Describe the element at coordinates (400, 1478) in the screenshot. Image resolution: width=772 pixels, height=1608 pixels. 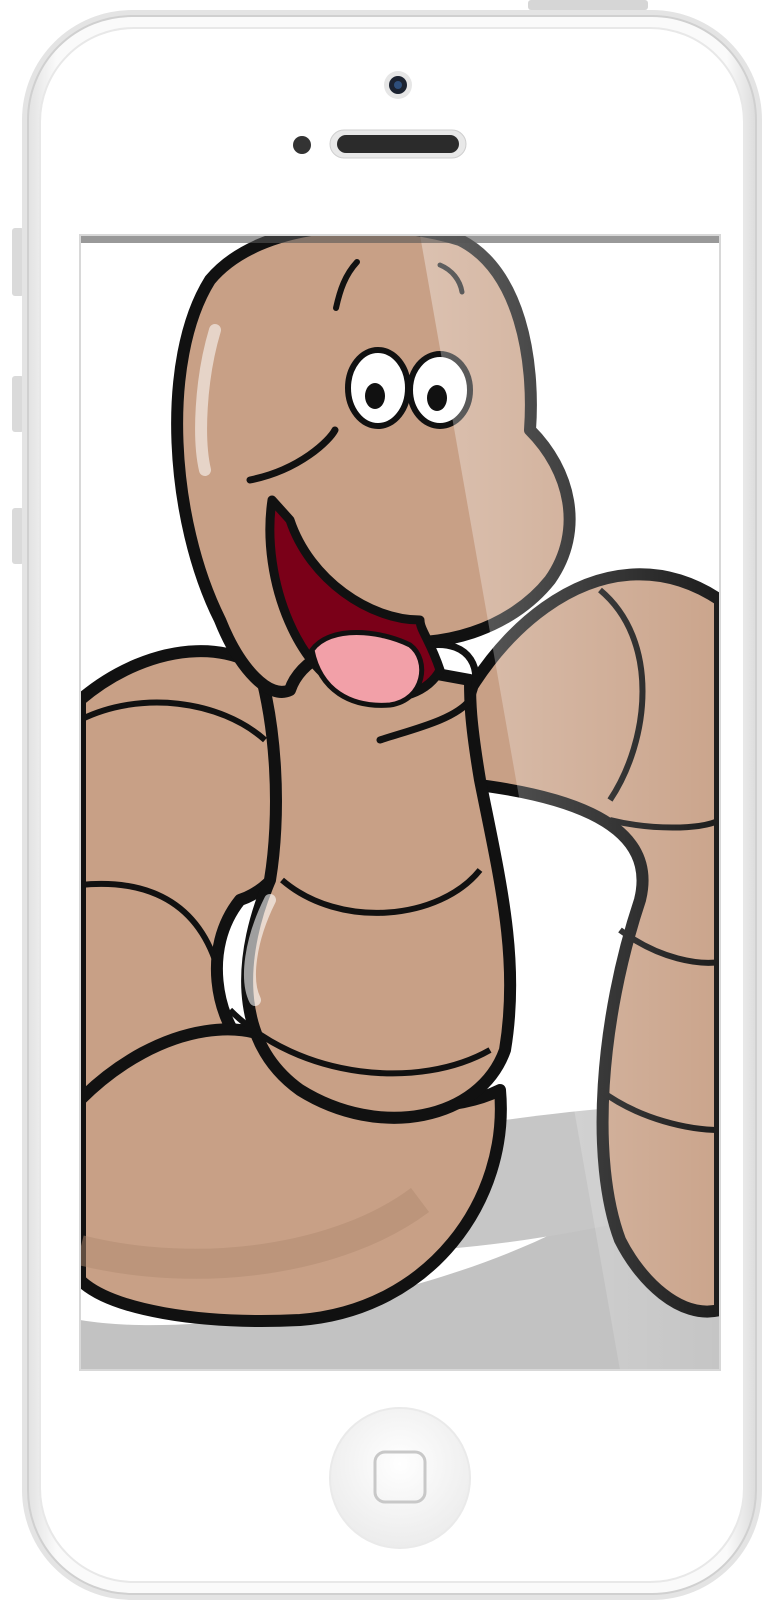
I see `home-button` at that location.